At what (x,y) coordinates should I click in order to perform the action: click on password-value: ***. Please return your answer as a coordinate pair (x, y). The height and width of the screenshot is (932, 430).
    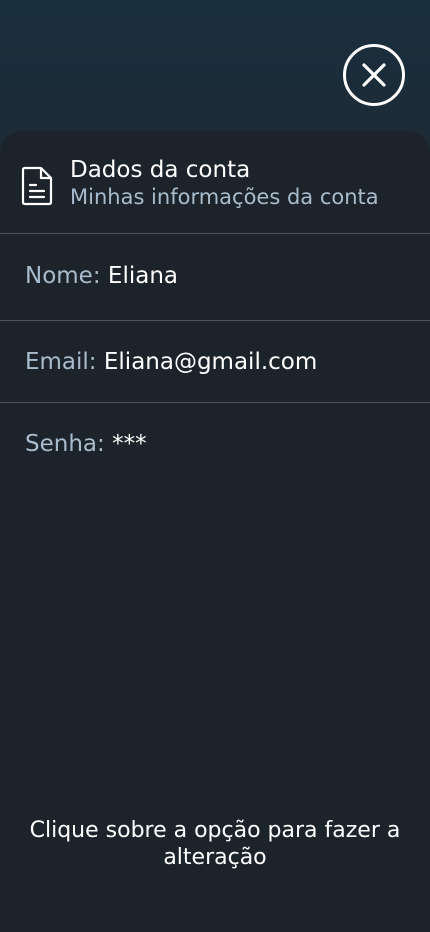
    Looking at the image, I should click on (129, 444).